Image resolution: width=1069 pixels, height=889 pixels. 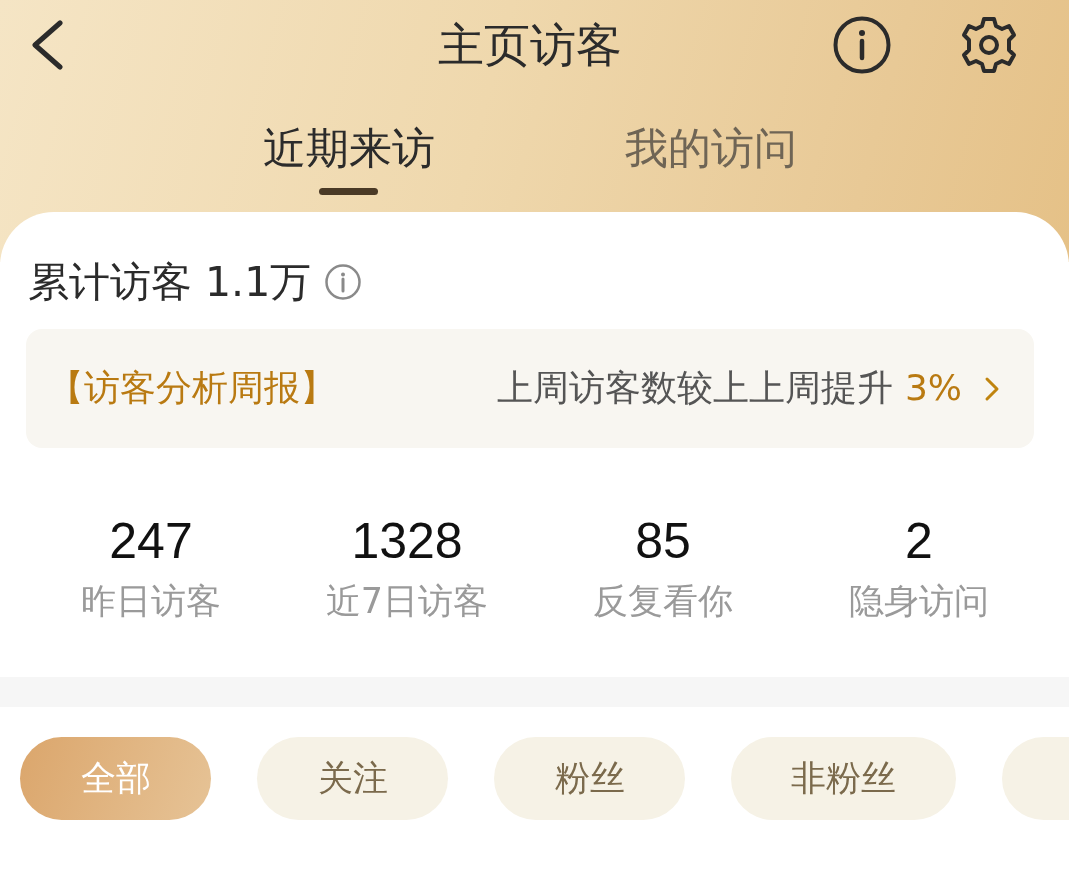 What do you see at coordinates (589, 778) in the screenshot?
I see `filter-chip: 粉丝` at bounding box center [589, 778].